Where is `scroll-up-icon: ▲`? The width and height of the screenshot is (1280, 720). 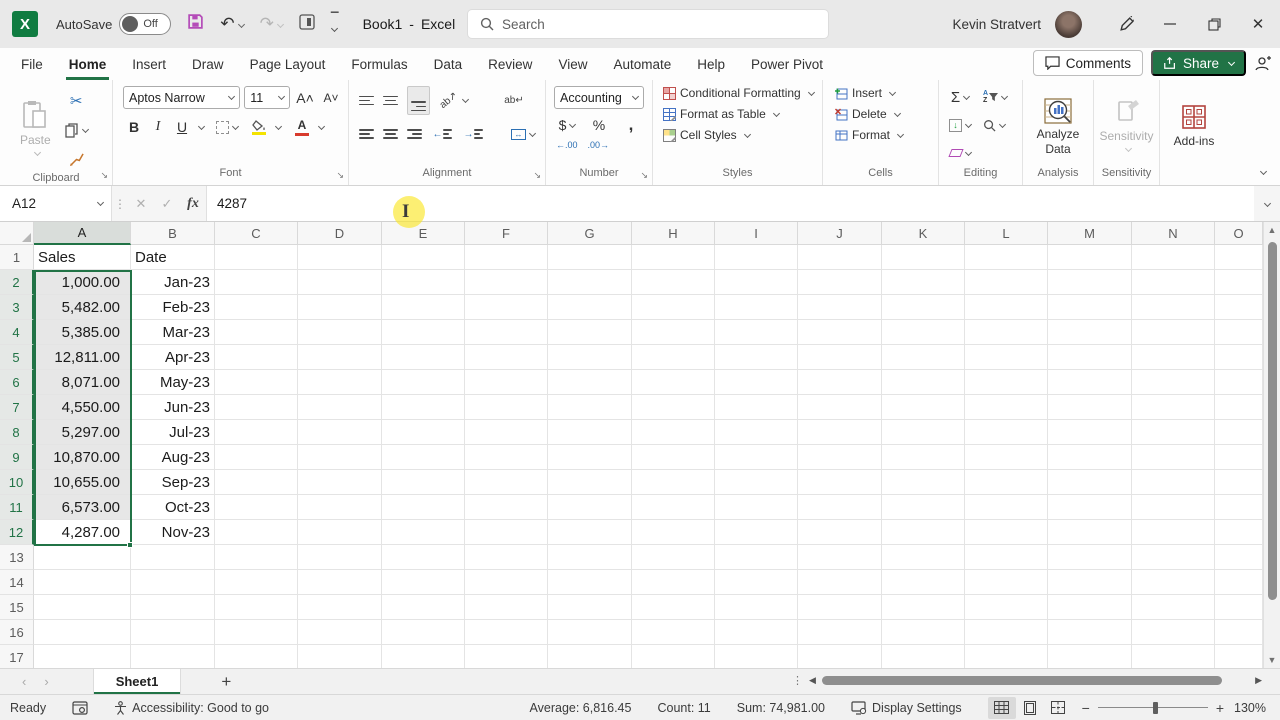
scroll-up-icon: ▲ is located at coordinates (1272, 230).